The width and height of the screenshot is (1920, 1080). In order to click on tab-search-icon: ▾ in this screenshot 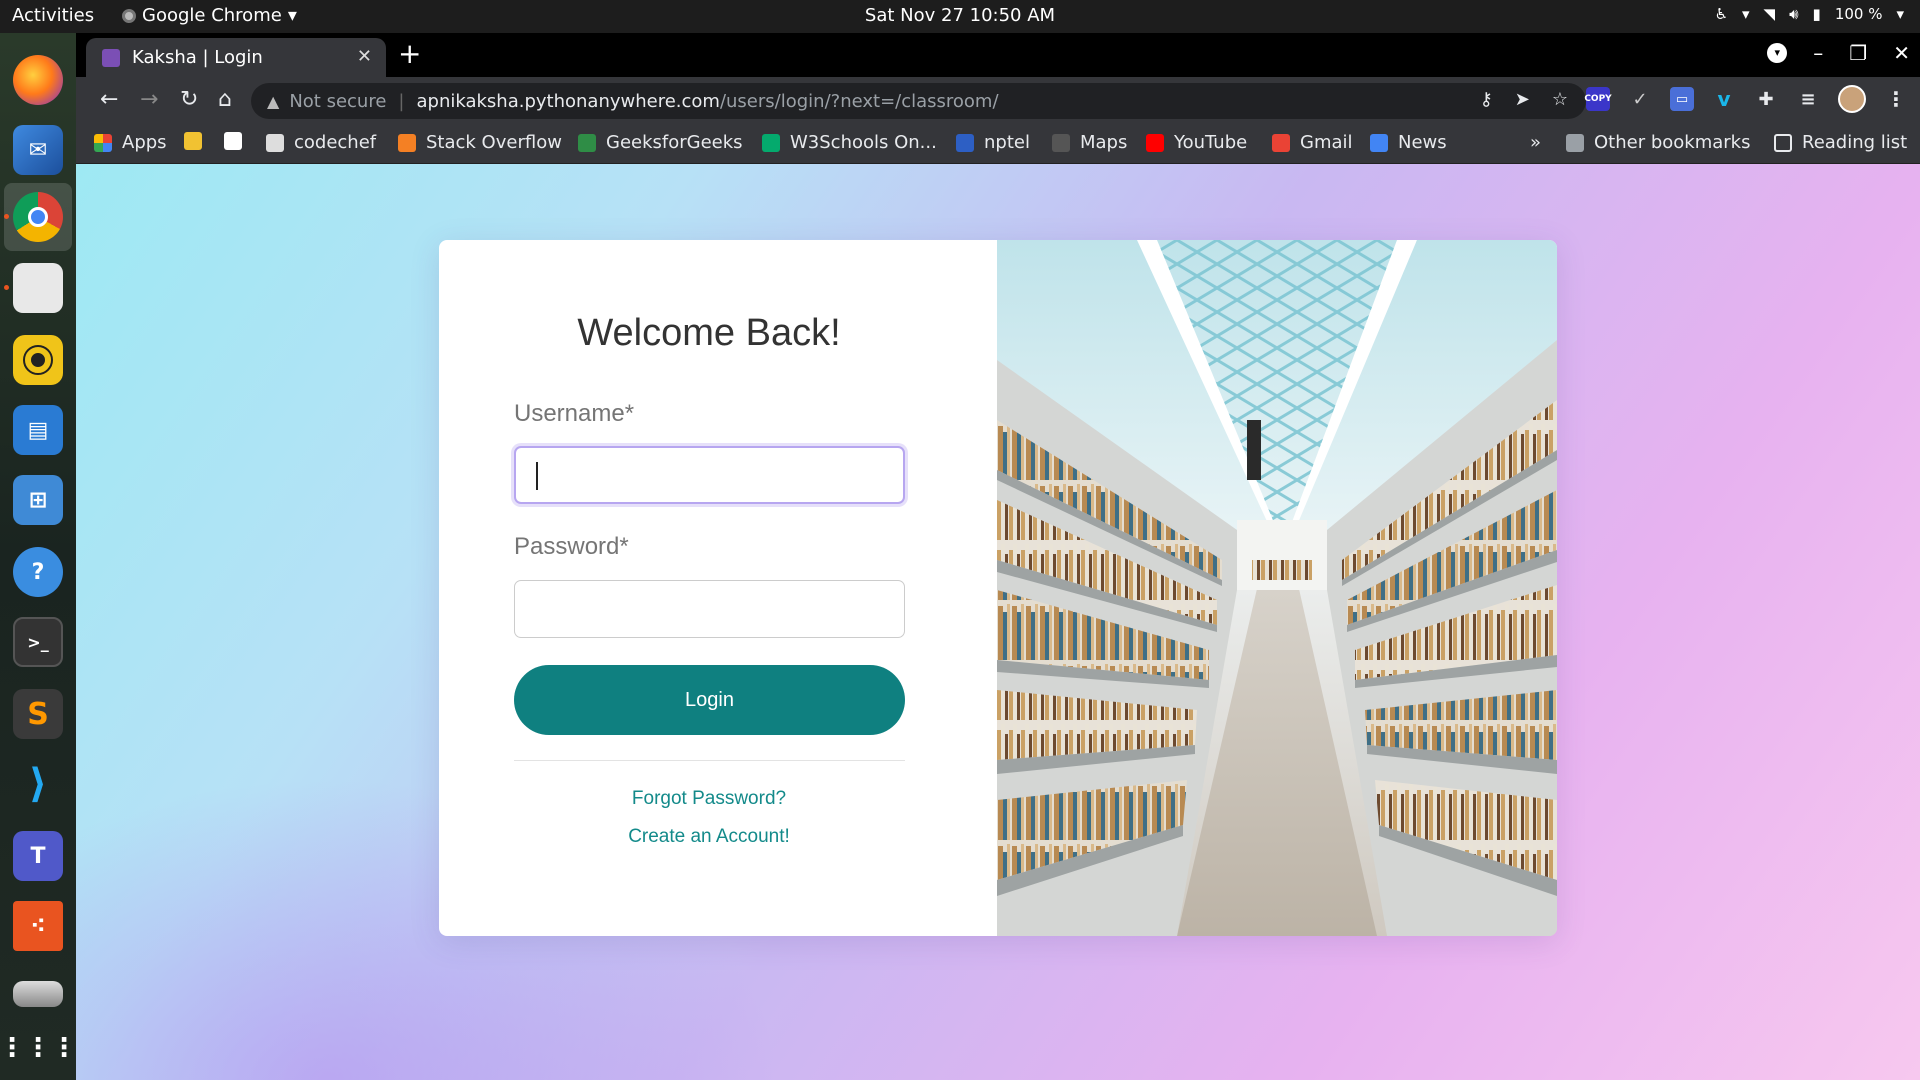, I will do `click(1777, 53)`.